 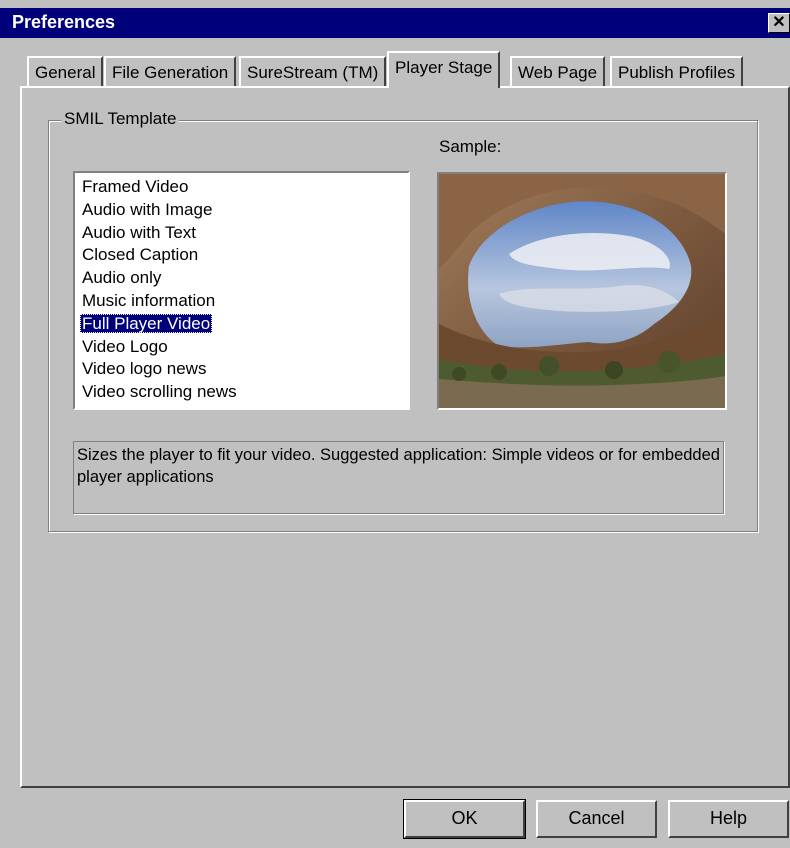 I want to click on cancel-button: Cancel, so click(x=596, y=819).